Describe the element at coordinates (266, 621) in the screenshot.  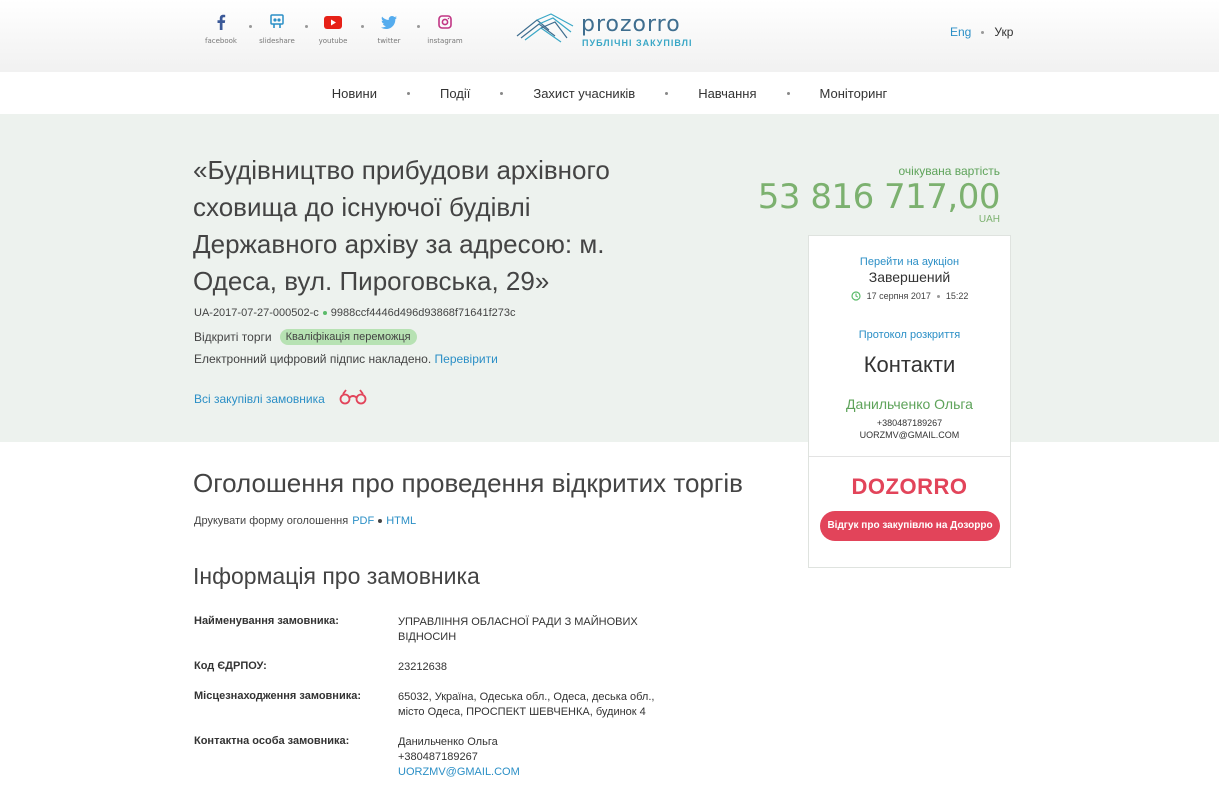
I see `info-label: Найменування замовника:` at that location.